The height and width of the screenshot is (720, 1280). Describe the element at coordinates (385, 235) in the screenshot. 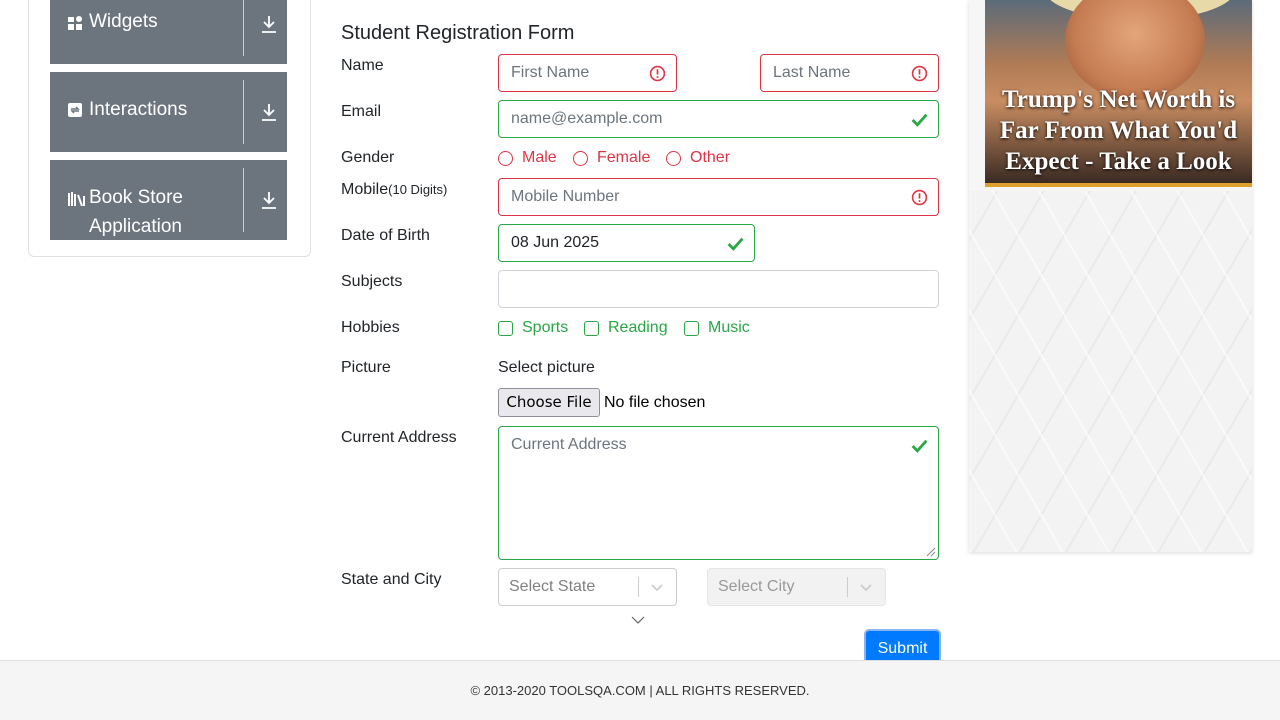

I see `dob-label: Date of Birth` at that location.